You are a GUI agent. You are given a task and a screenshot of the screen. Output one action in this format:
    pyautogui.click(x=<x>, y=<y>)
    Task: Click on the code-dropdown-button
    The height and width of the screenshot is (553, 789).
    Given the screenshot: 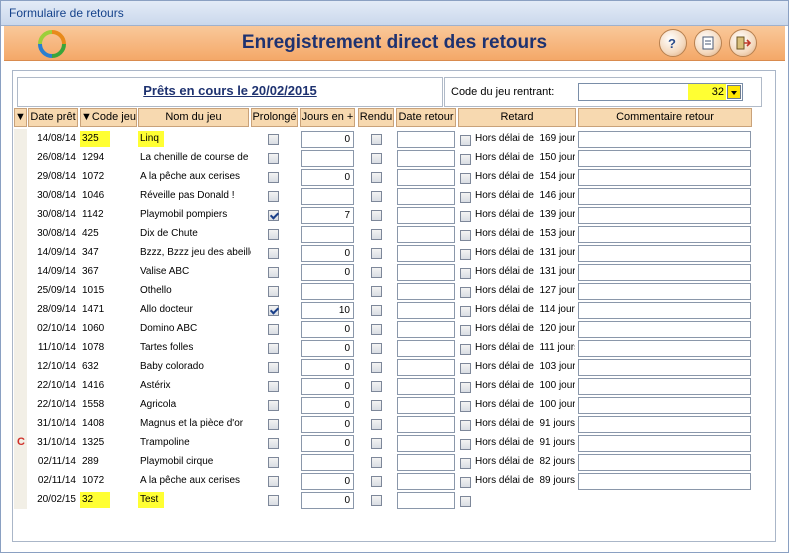 What is the action you would take?
    pyautogui.click(x=734, y=92)
    